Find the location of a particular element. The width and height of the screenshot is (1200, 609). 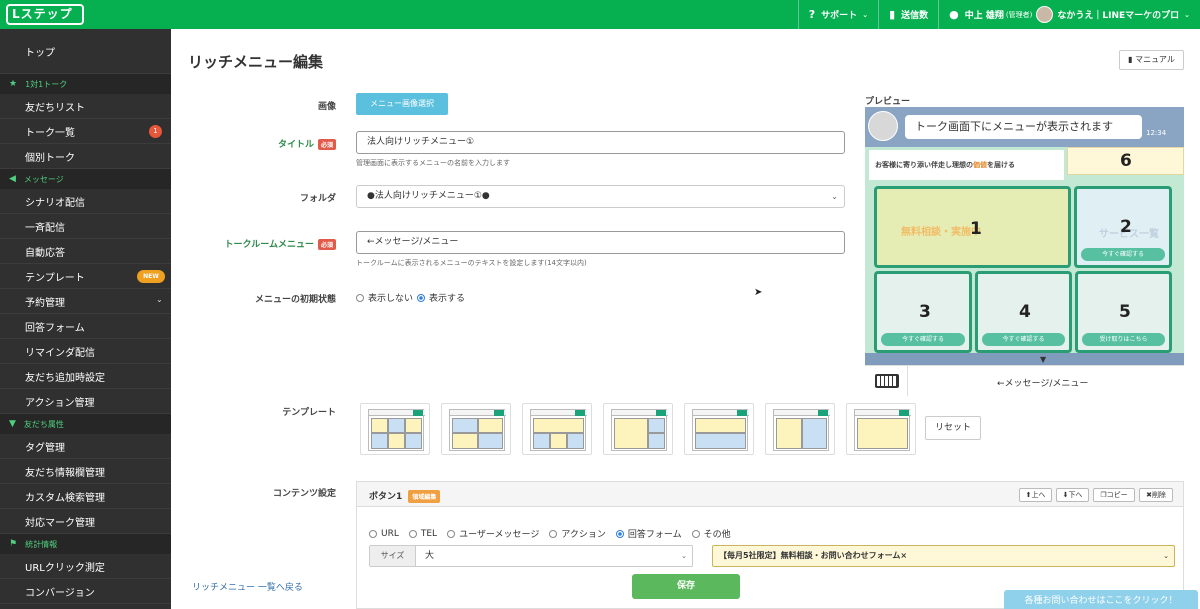

type-label: 回答フォーム is located at coordinates (654, 535).